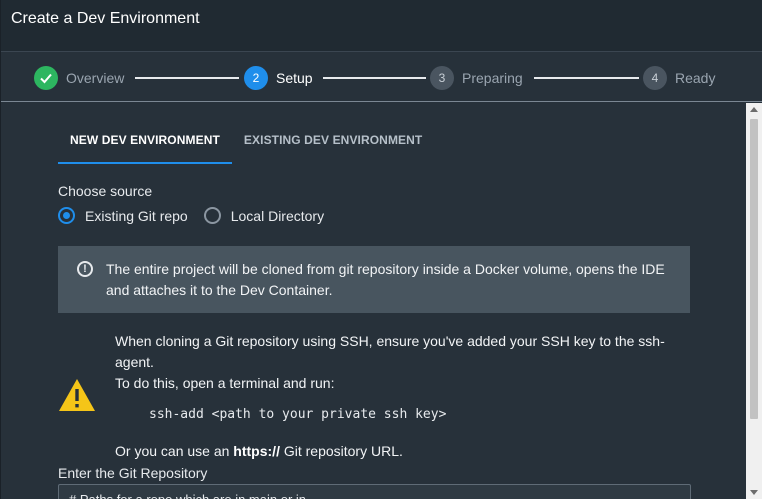  I want to click on https-hint-bold: https://, so click(256, 451).